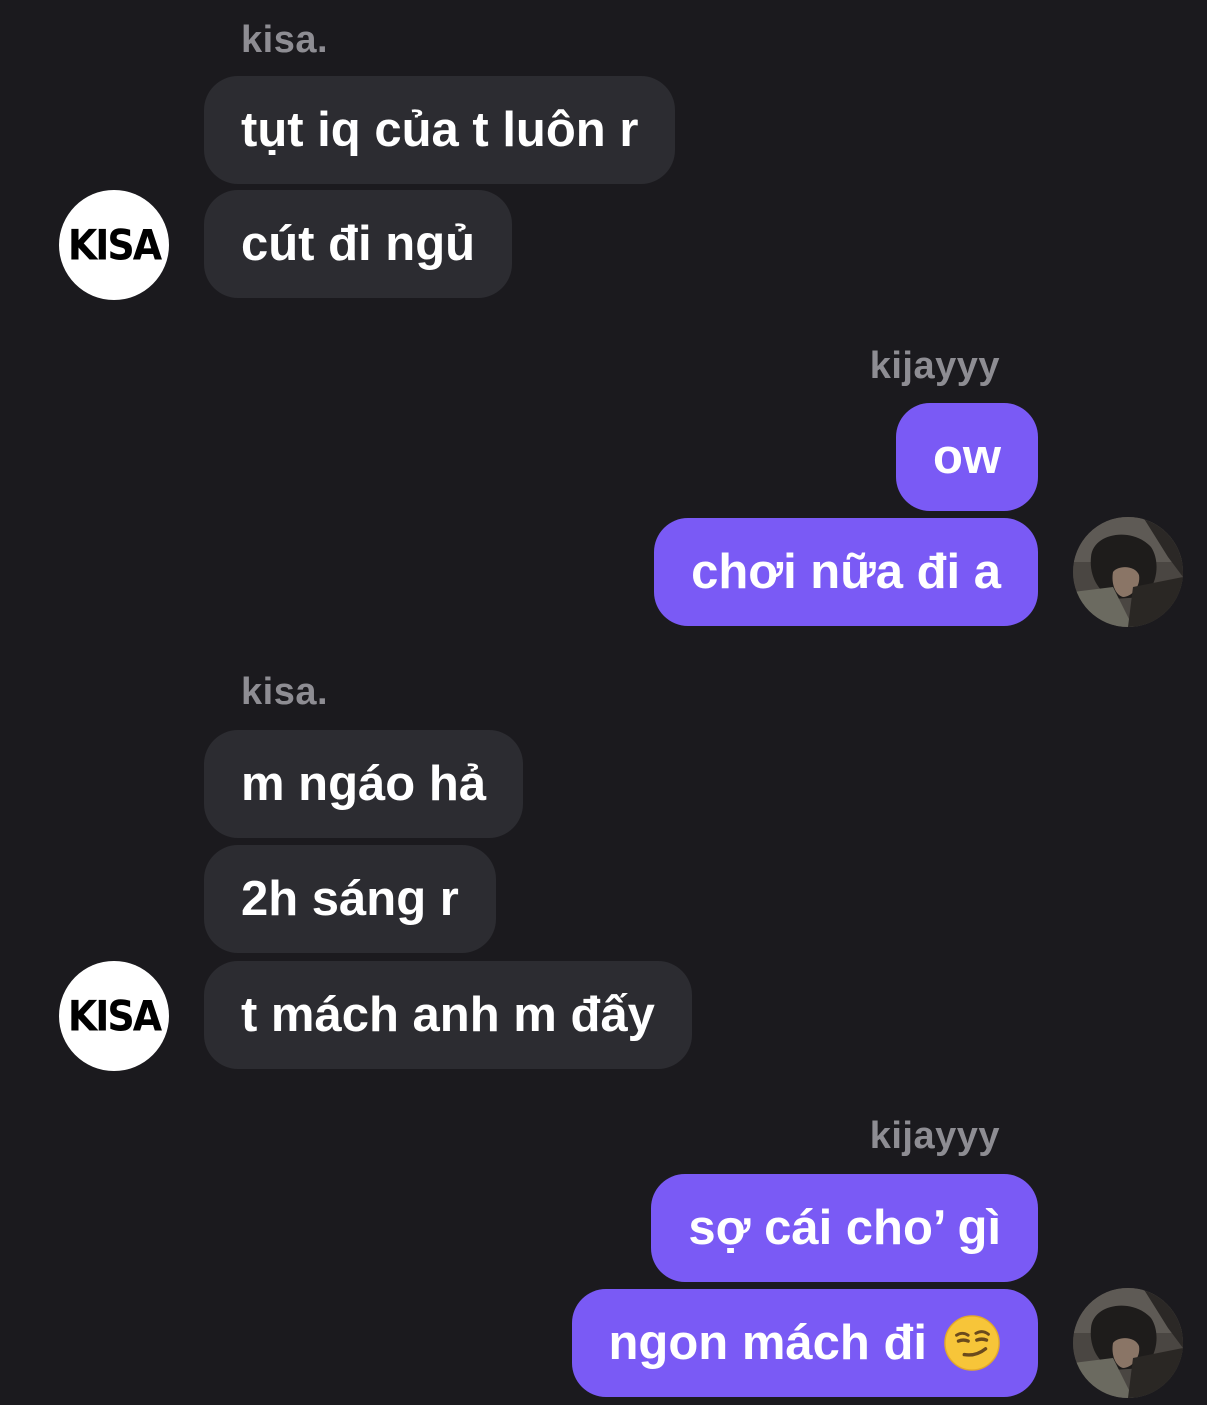  Describe the element at coordinates (972, 1343) in the screenshot. I see `smirking-face-emoji-icon` at that location.